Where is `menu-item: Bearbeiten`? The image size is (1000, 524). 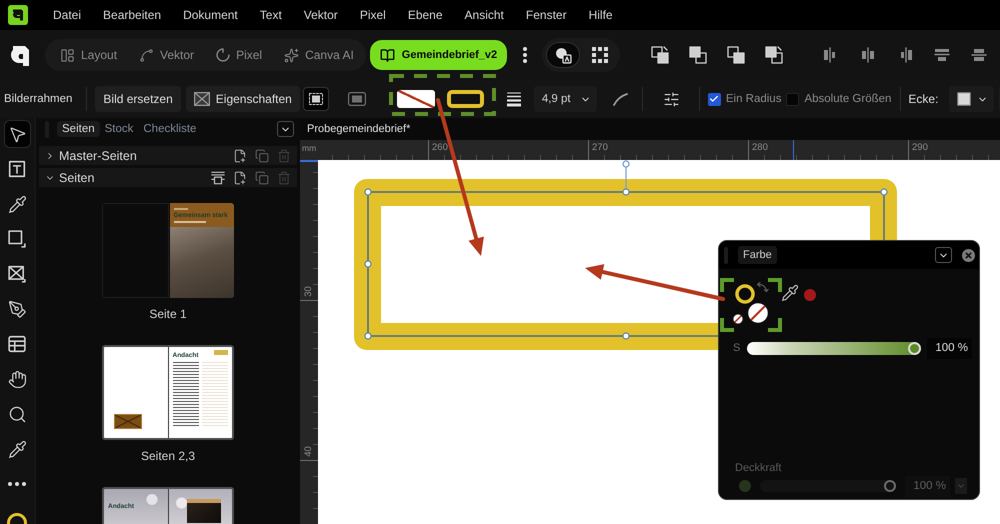 menu-item: Bearbeiten is located at coordinates (132, 15).